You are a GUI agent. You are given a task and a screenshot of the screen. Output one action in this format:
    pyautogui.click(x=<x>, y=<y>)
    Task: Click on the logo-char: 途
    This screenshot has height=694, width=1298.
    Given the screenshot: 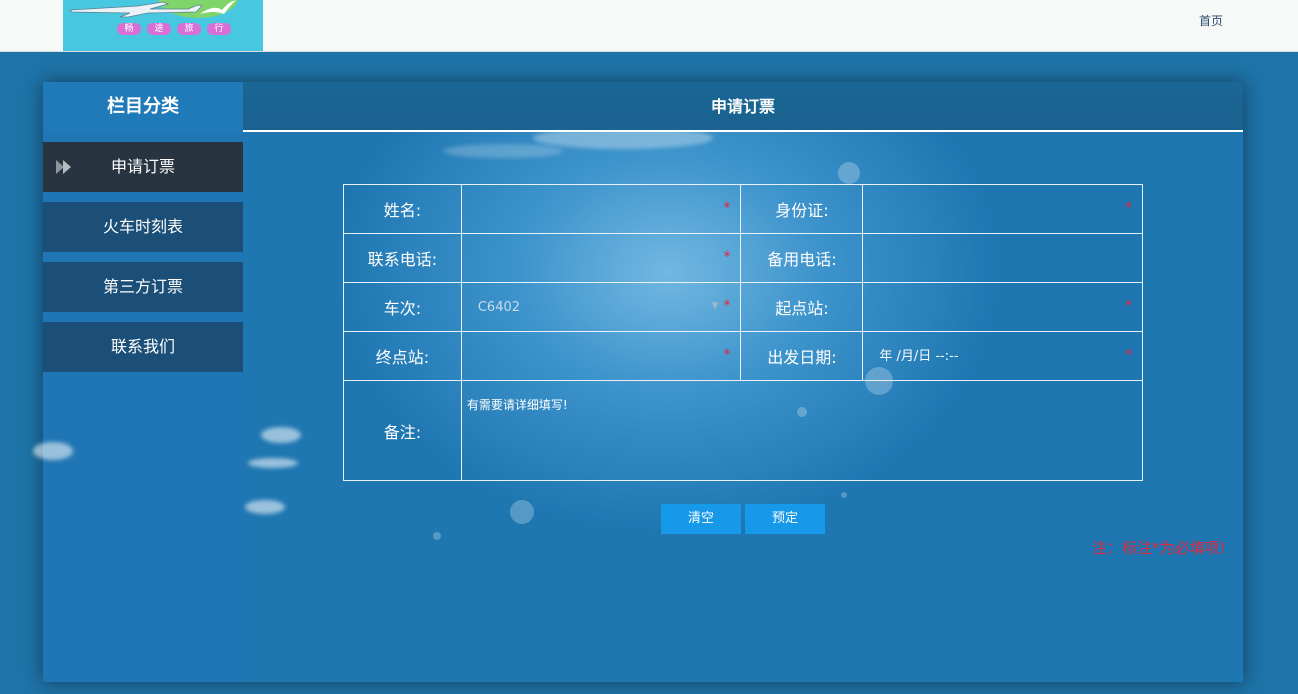 What is the action you would take?
    pyautogui.click(x=159, y=29)
    